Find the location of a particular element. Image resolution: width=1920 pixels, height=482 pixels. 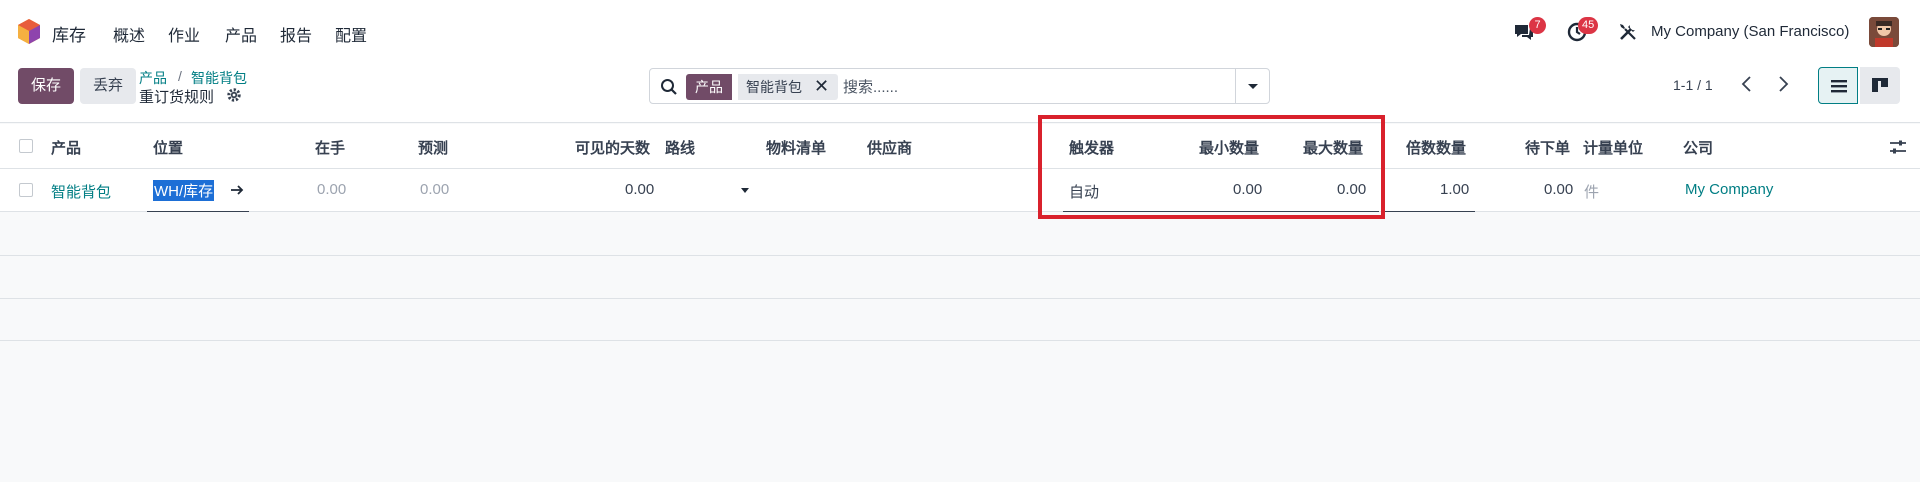

list-view-icon is located at coordinates (1839, 86).